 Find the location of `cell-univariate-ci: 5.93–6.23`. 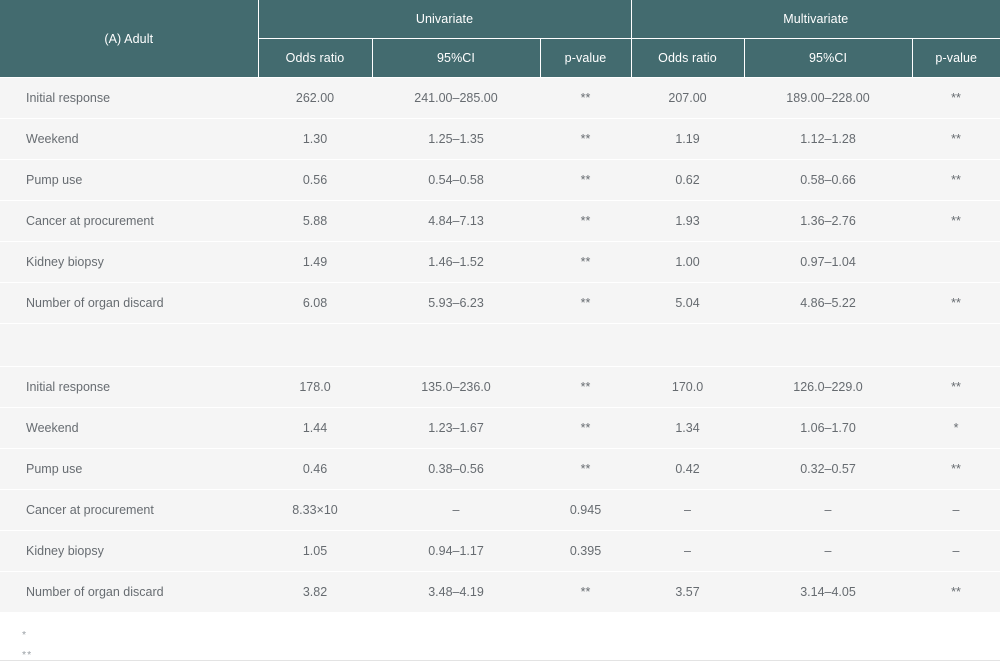

cell-univariate-ci: 5.93–6.23 is located at coordinates (456, 303).